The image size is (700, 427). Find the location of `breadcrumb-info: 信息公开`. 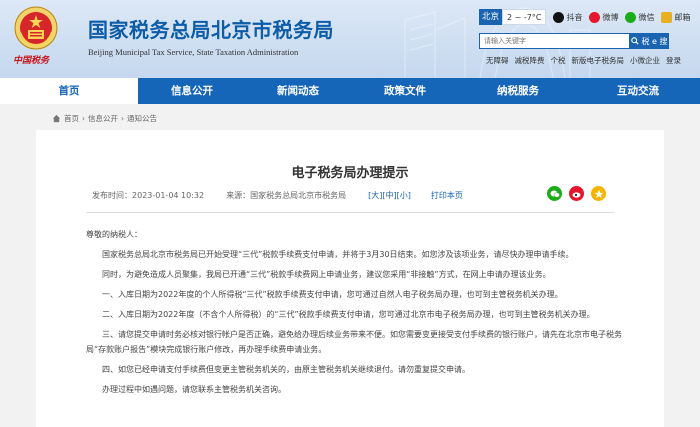

breadcrumb-info: 信息公开 is located at coordinates (103, 118).